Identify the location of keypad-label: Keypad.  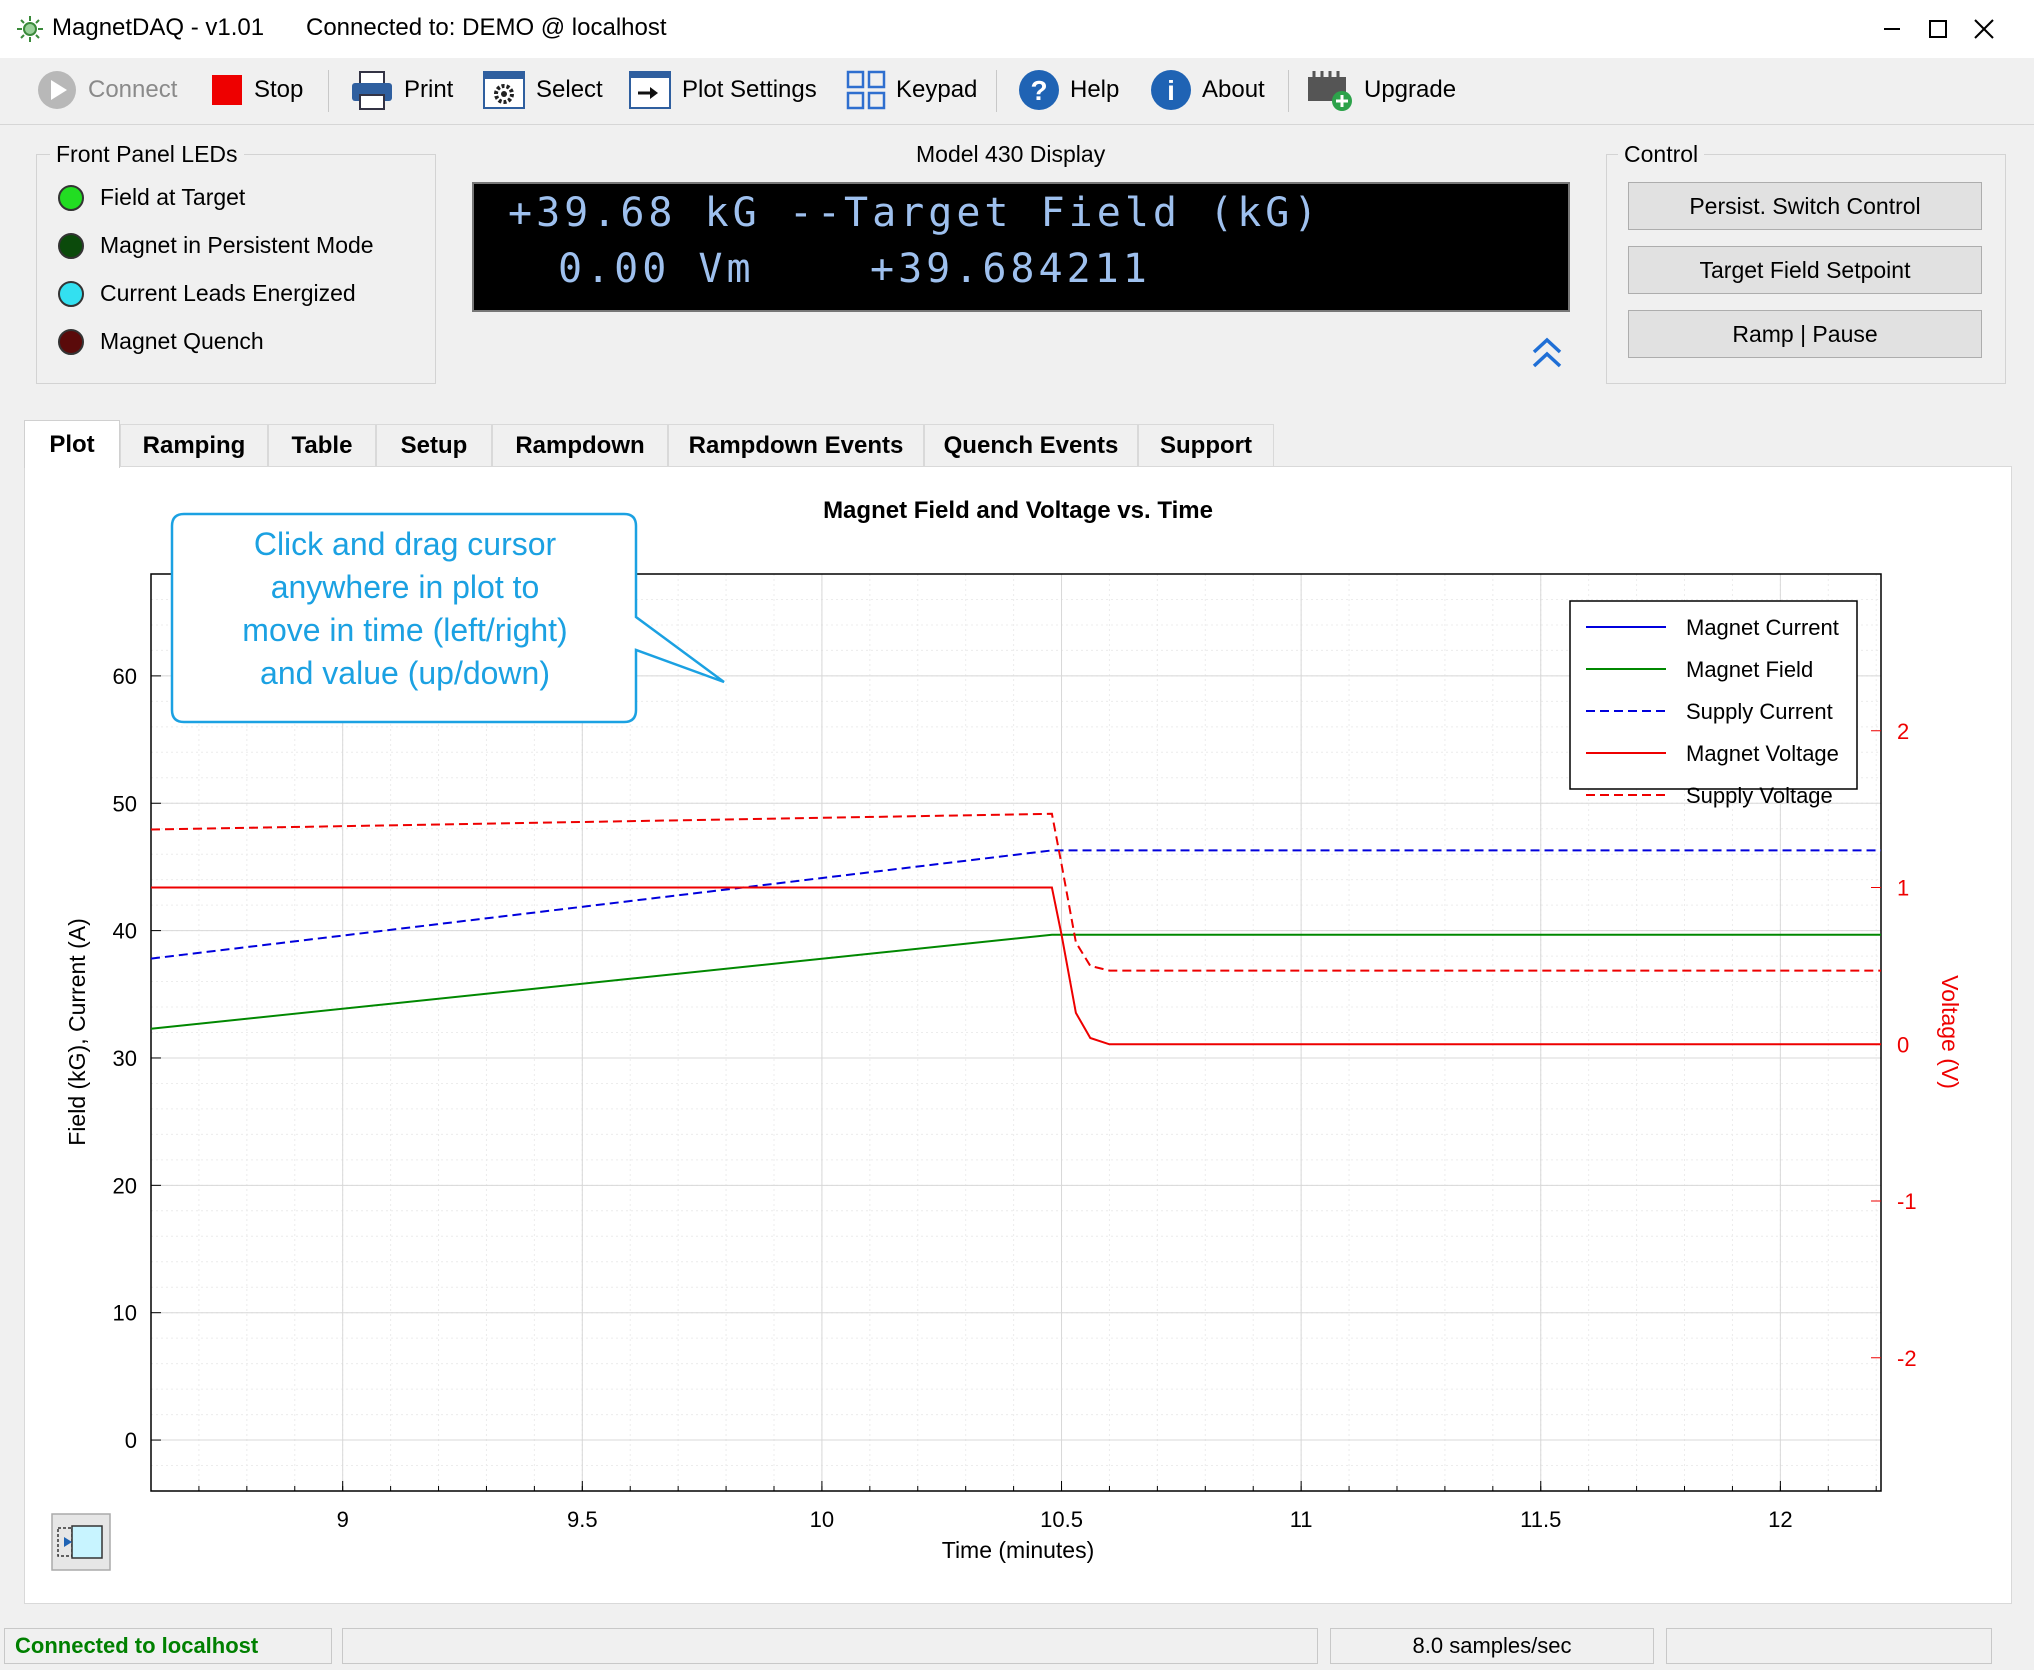
(937, 89).